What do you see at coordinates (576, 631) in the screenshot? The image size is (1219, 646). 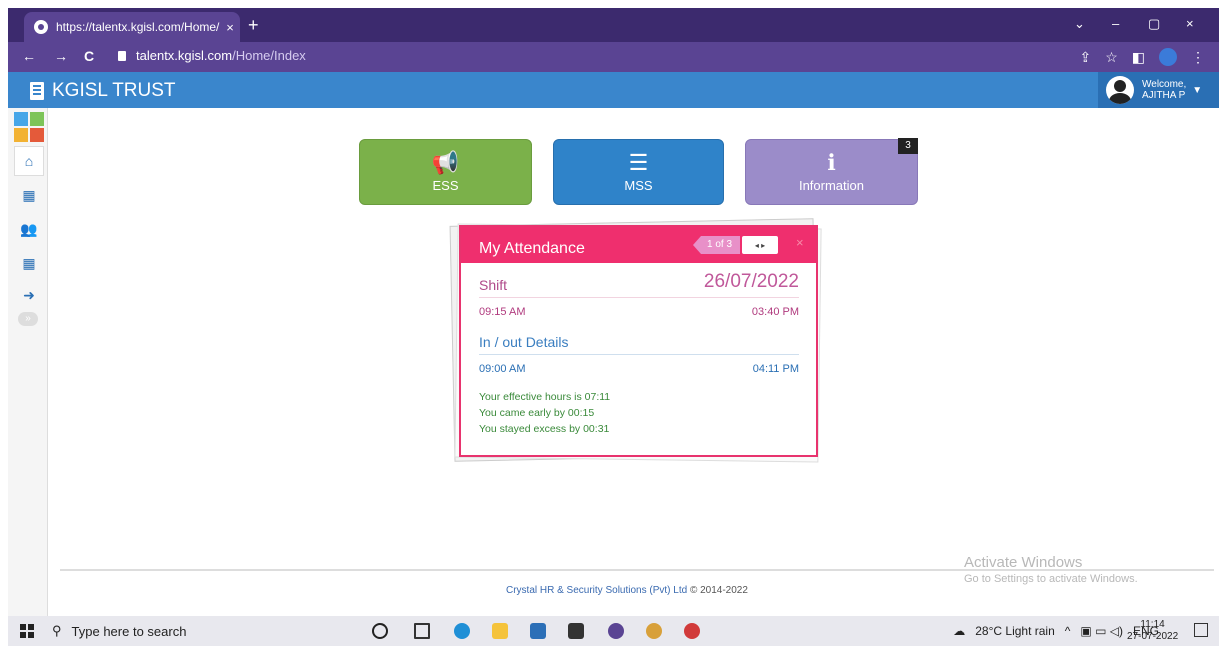 I see `mail-icon` at bounding box center [576, 631].